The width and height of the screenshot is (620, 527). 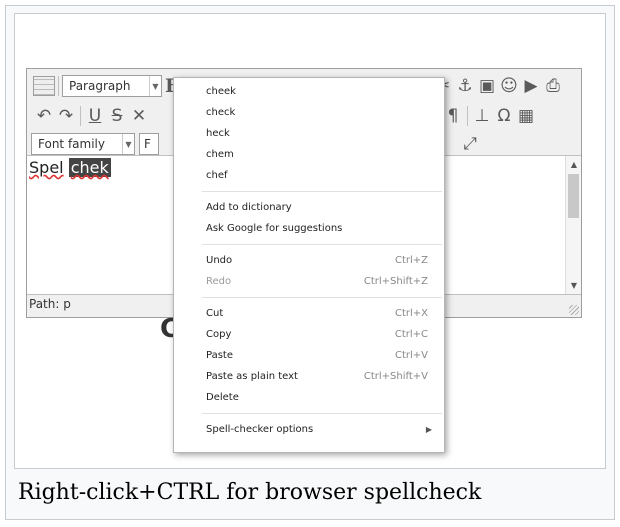 I want to click on suggestion-item: chef, so click(x=309, y=175).